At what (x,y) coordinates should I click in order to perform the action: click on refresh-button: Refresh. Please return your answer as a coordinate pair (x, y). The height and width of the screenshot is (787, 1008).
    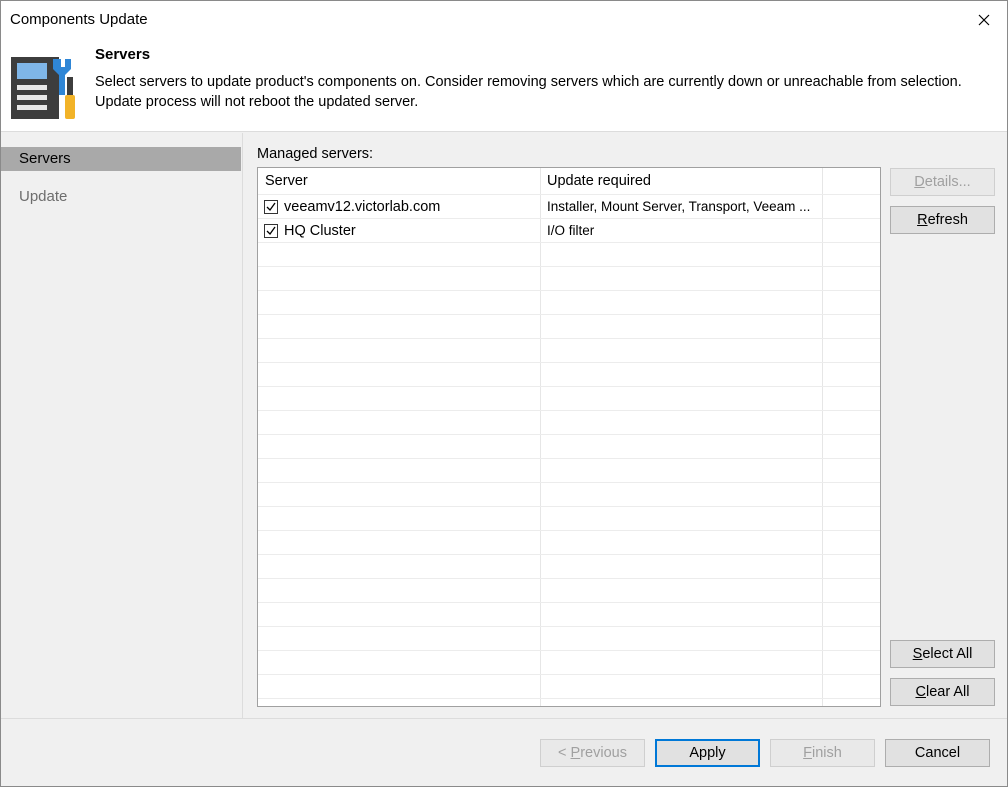
    Looking at the image, I should click on (942, 220).